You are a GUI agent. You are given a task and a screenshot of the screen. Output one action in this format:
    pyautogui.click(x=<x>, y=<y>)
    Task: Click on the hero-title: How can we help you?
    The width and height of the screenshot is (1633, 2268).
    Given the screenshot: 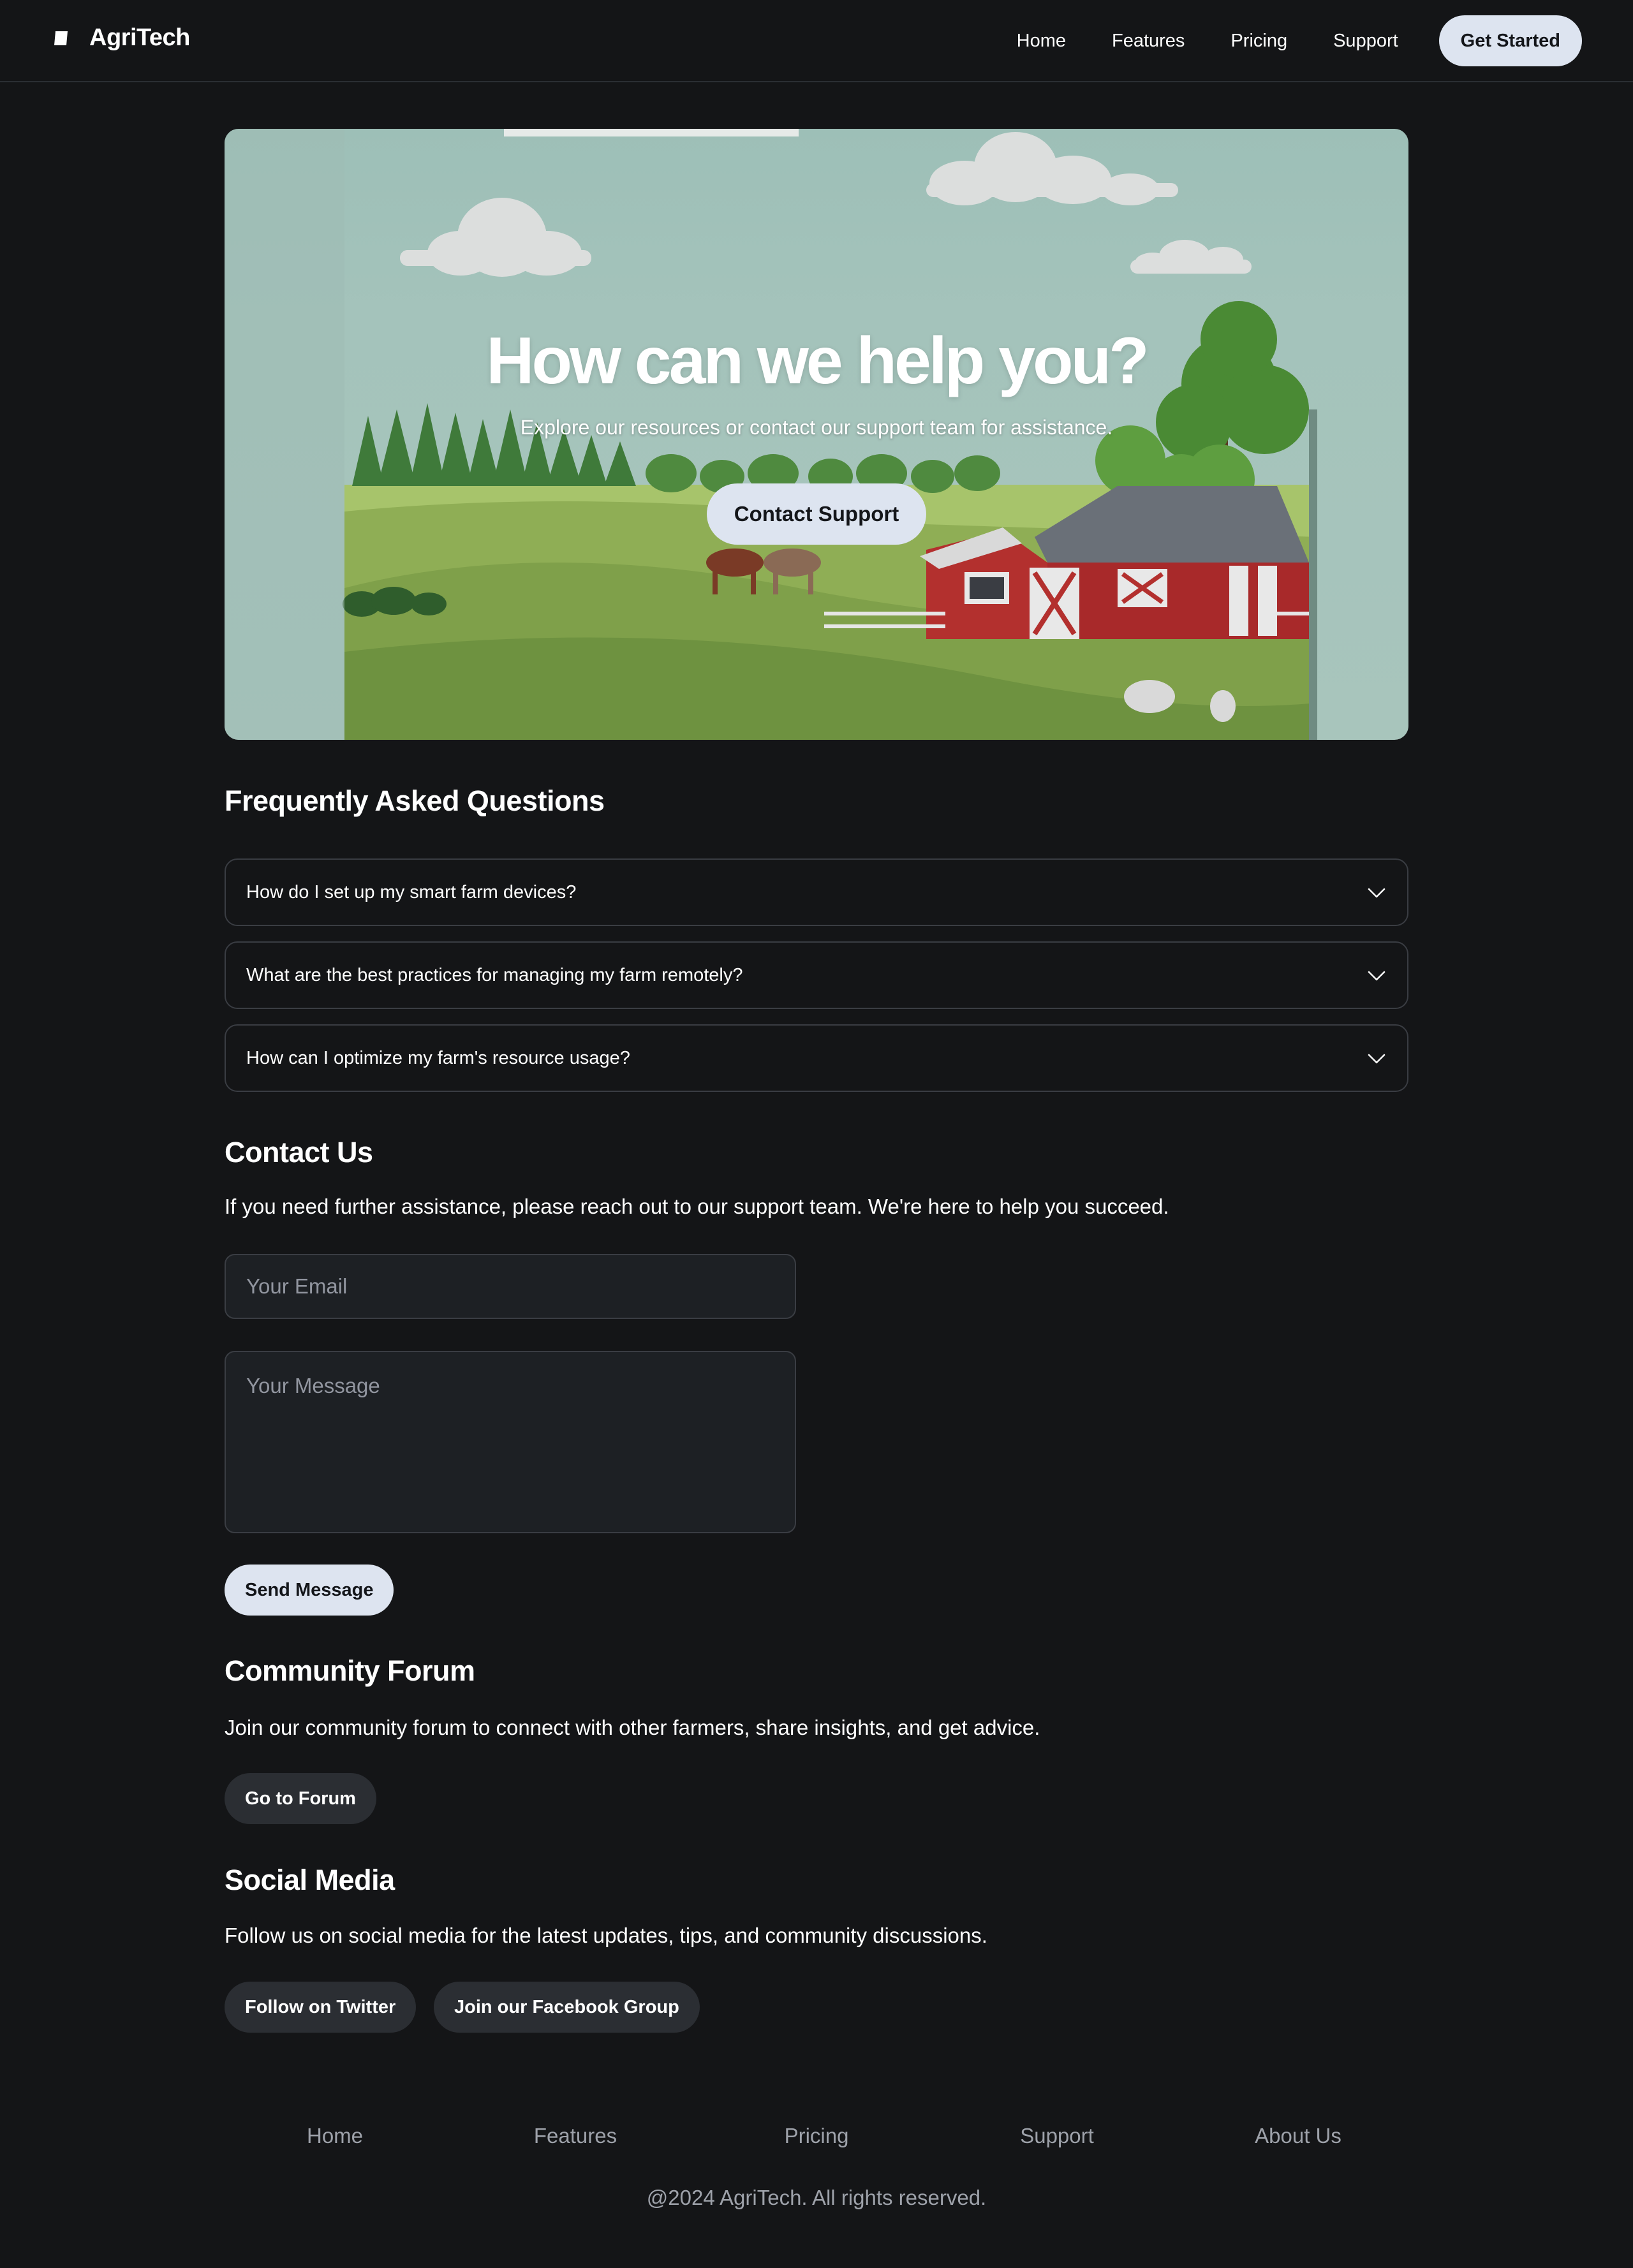 What is the action you would take?
    pyautogui.click(x=817, y=361)
    